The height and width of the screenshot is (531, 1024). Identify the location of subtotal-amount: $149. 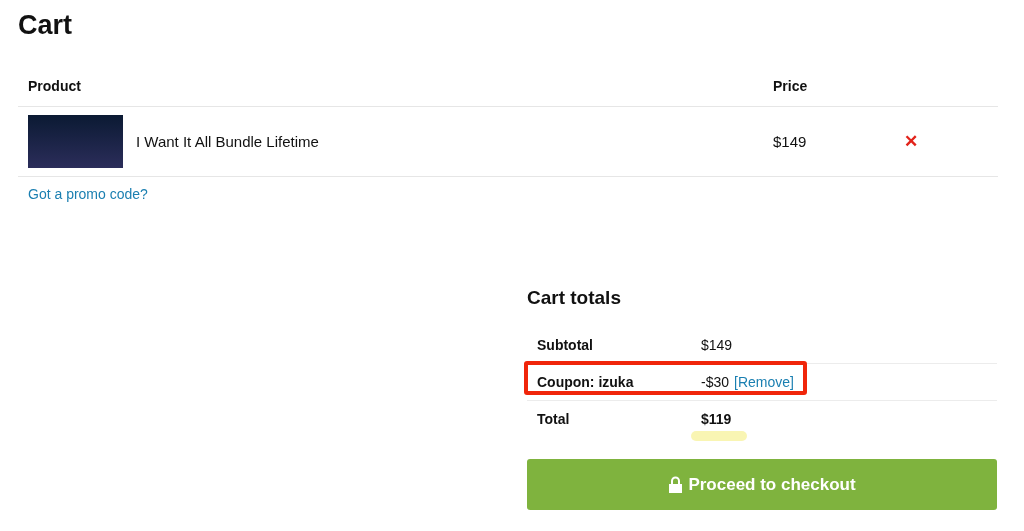
(717, 345).